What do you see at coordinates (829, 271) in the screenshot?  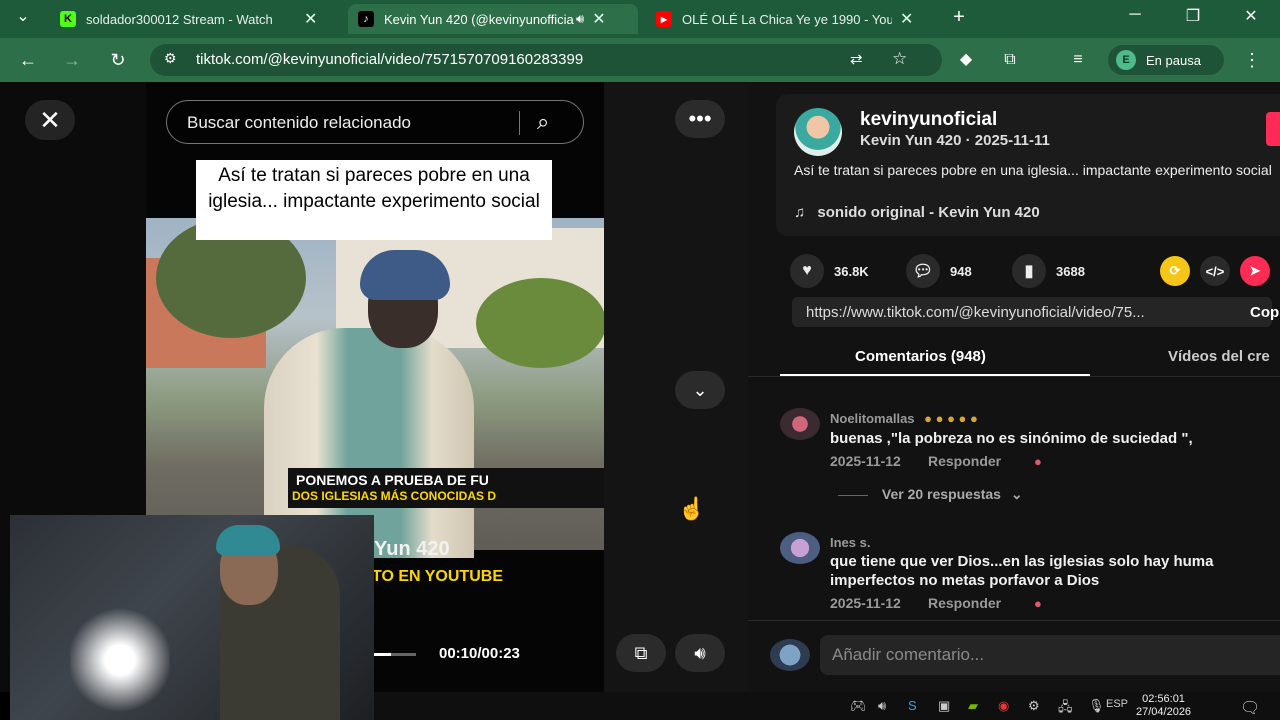 I see `like-button: ♥ 36.8K` at bounding box center [829, 271].